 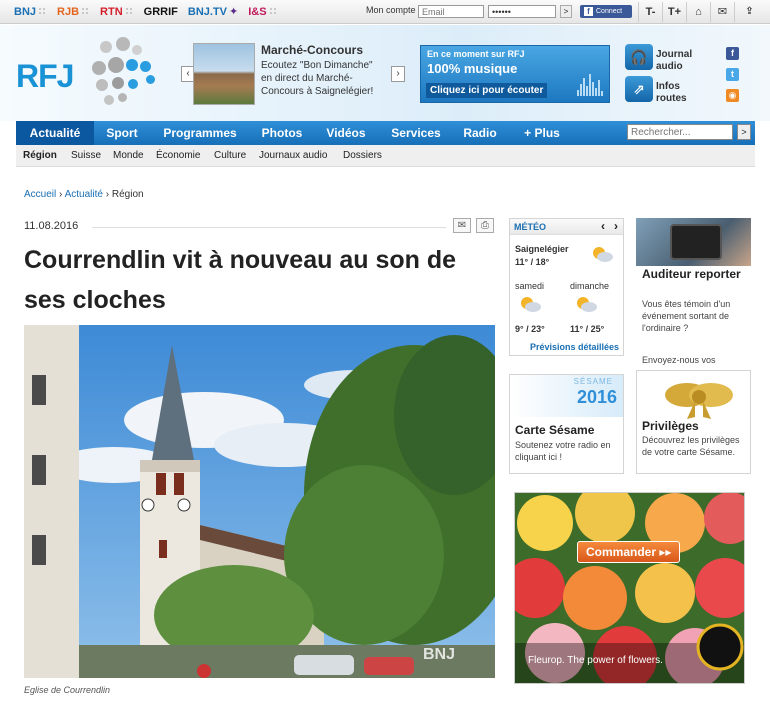 What do you see at coordinates (699, 401) in the screenshot?
I see `gift-bow-icon` at bounding box center [699, 401].